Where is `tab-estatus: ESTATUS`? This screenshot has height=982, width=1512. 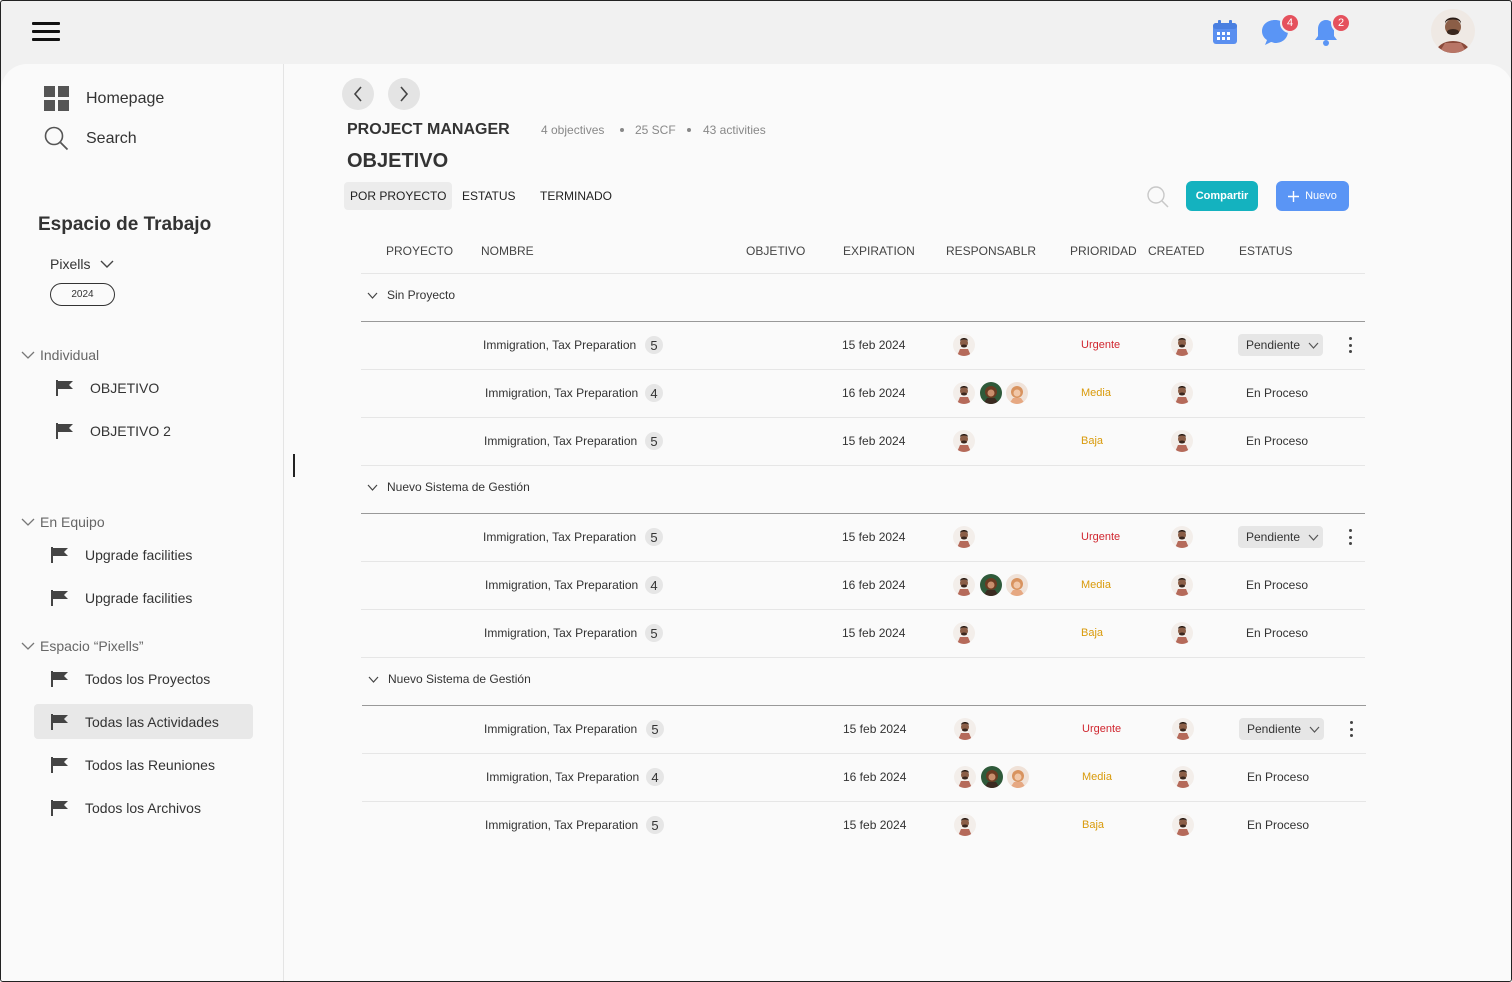 tab-estatus: ESTATUS is located at coordinates (489, 196).